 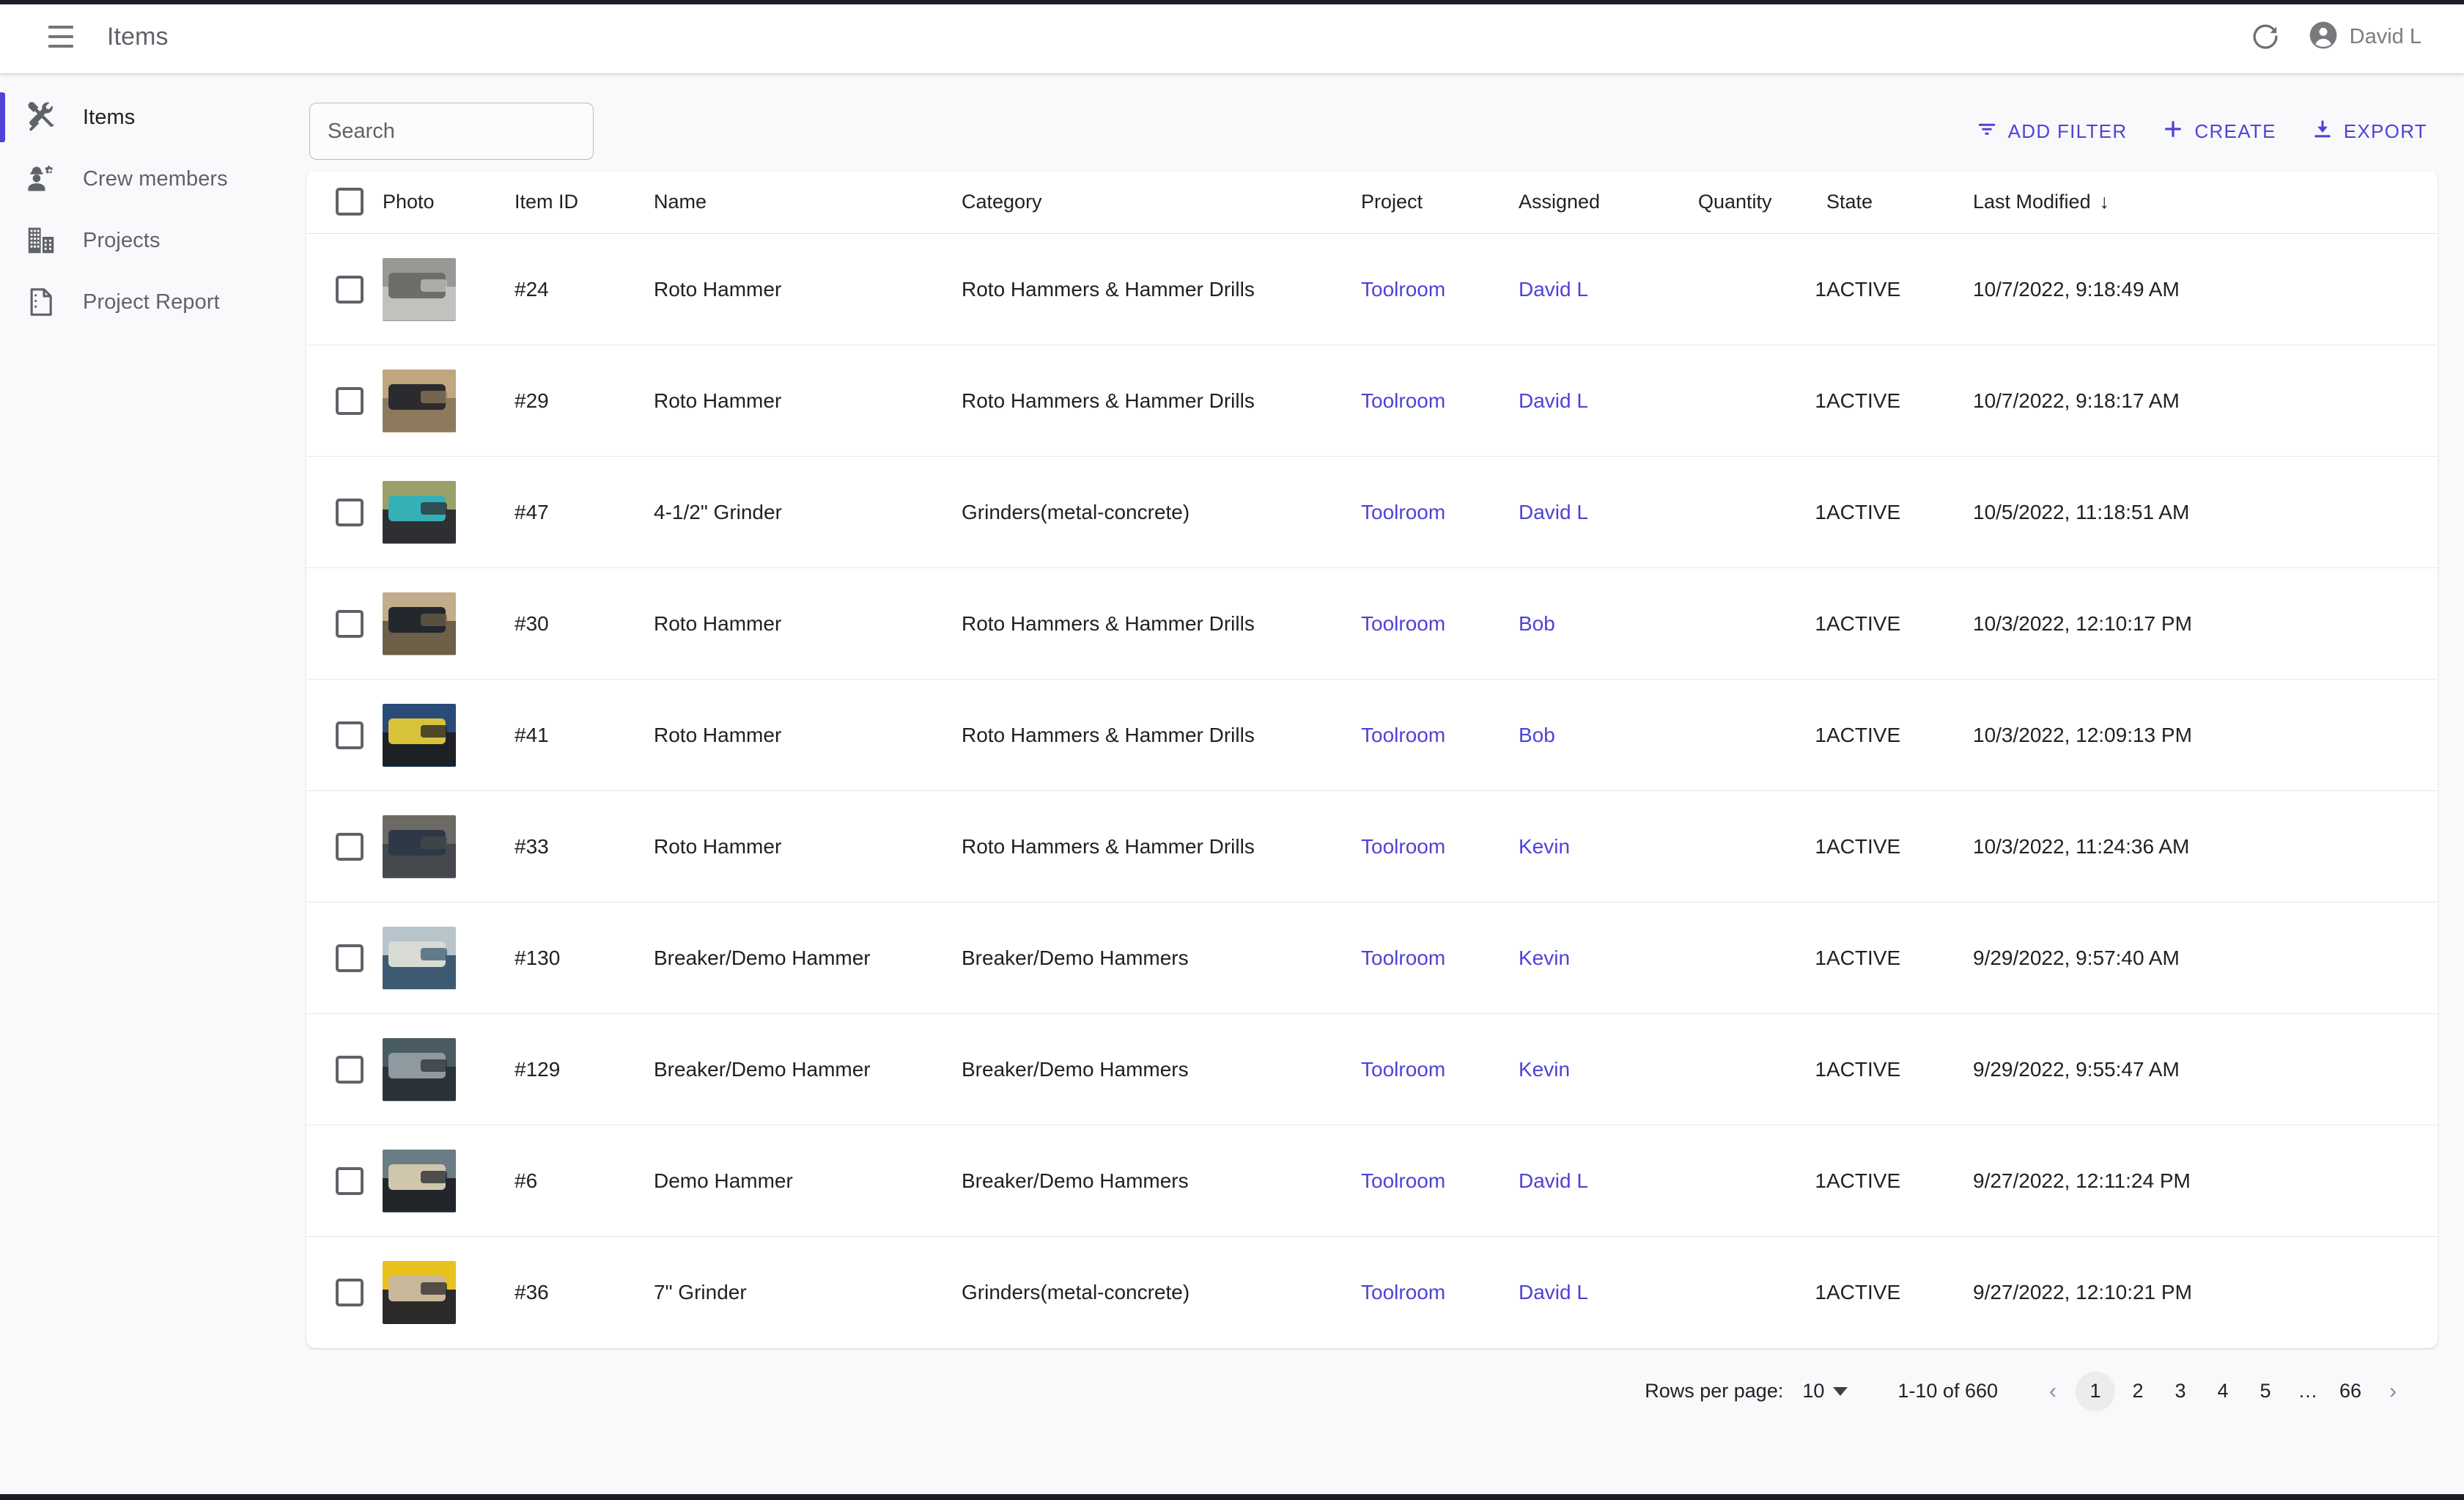 I want to click on export-button: EXPORT, so click(x=2369, y=131).